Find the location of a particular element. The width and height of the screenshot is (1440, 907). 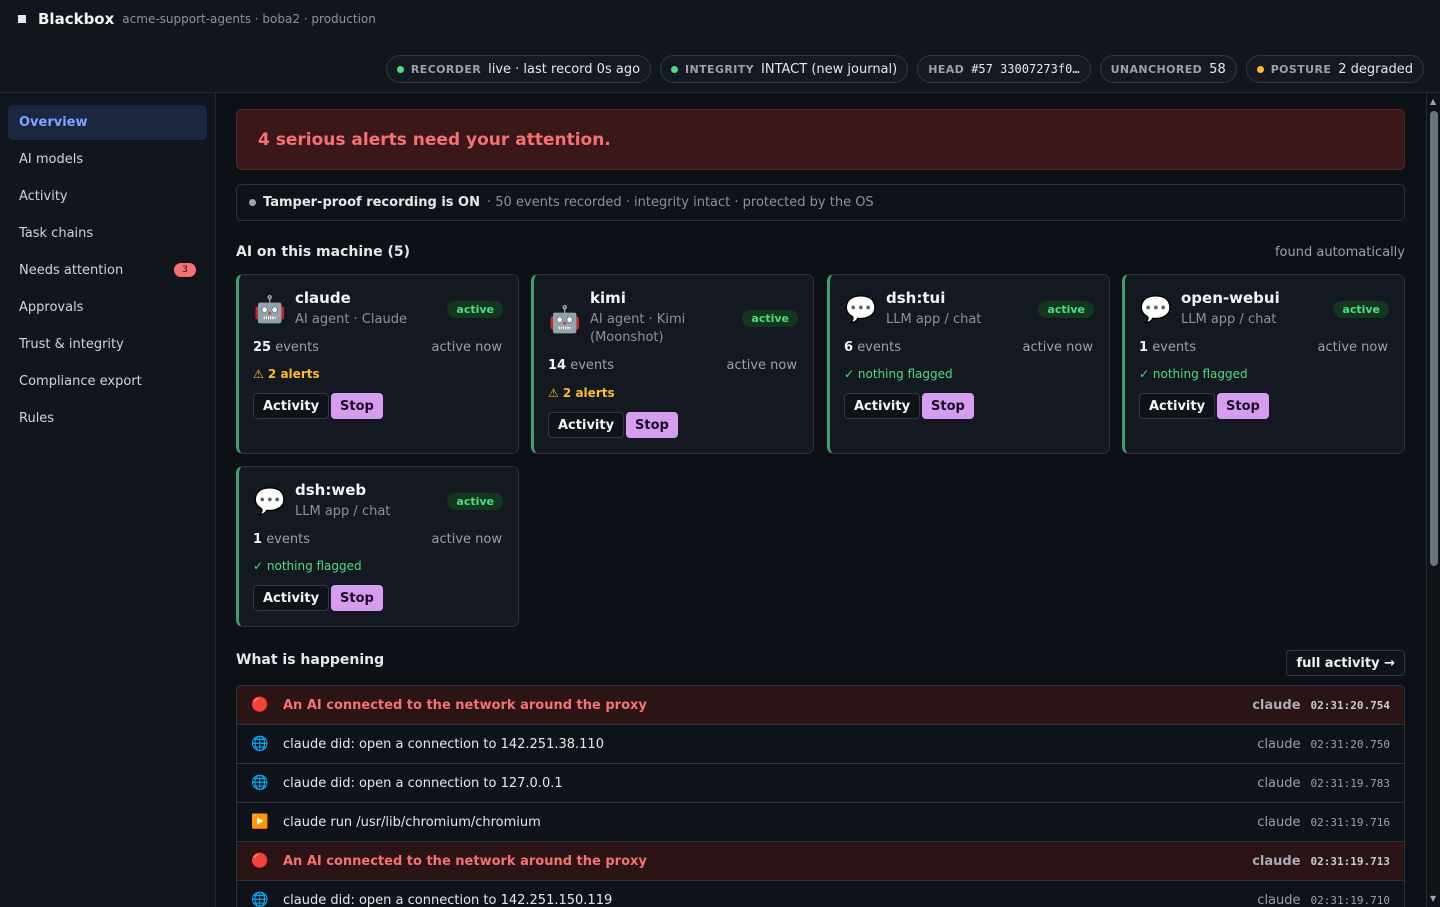

event-count: 6 events is located at coordinates (872, 347).